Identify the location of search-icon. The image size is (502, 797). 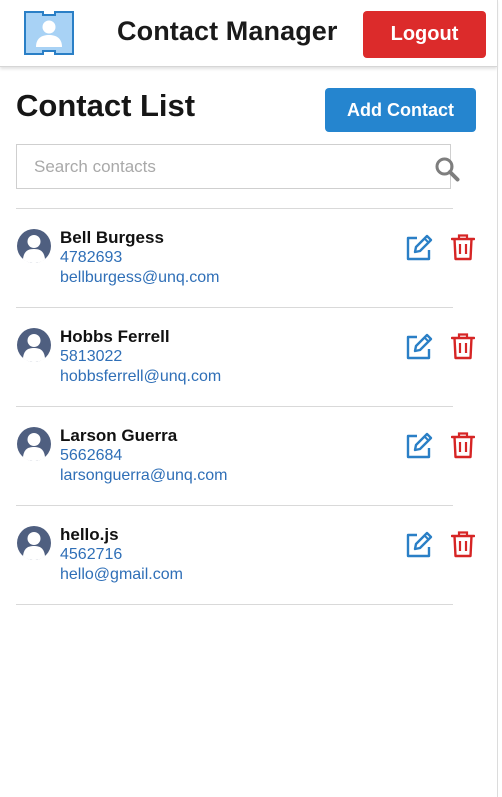
(447, 169).